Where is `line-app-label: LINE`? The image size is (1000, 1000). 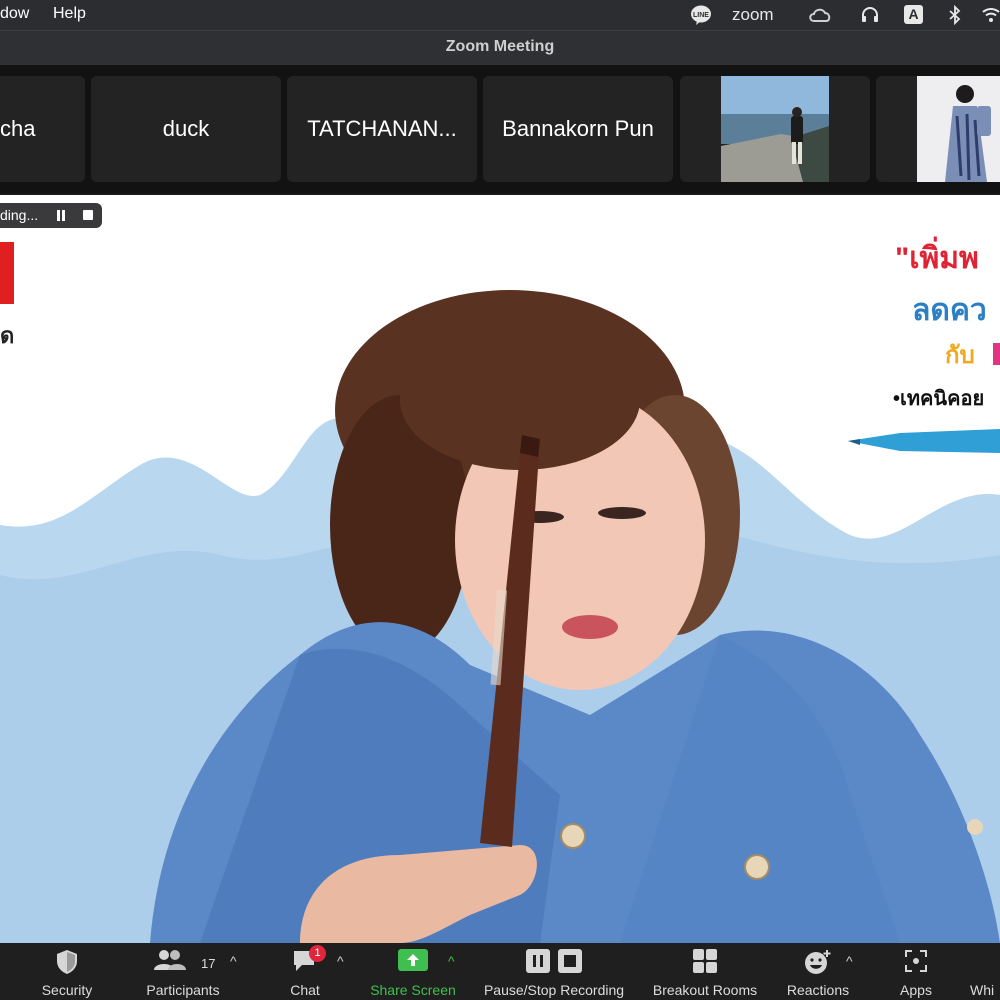
line-app-label: LINE is located at coordinates (701, 15).